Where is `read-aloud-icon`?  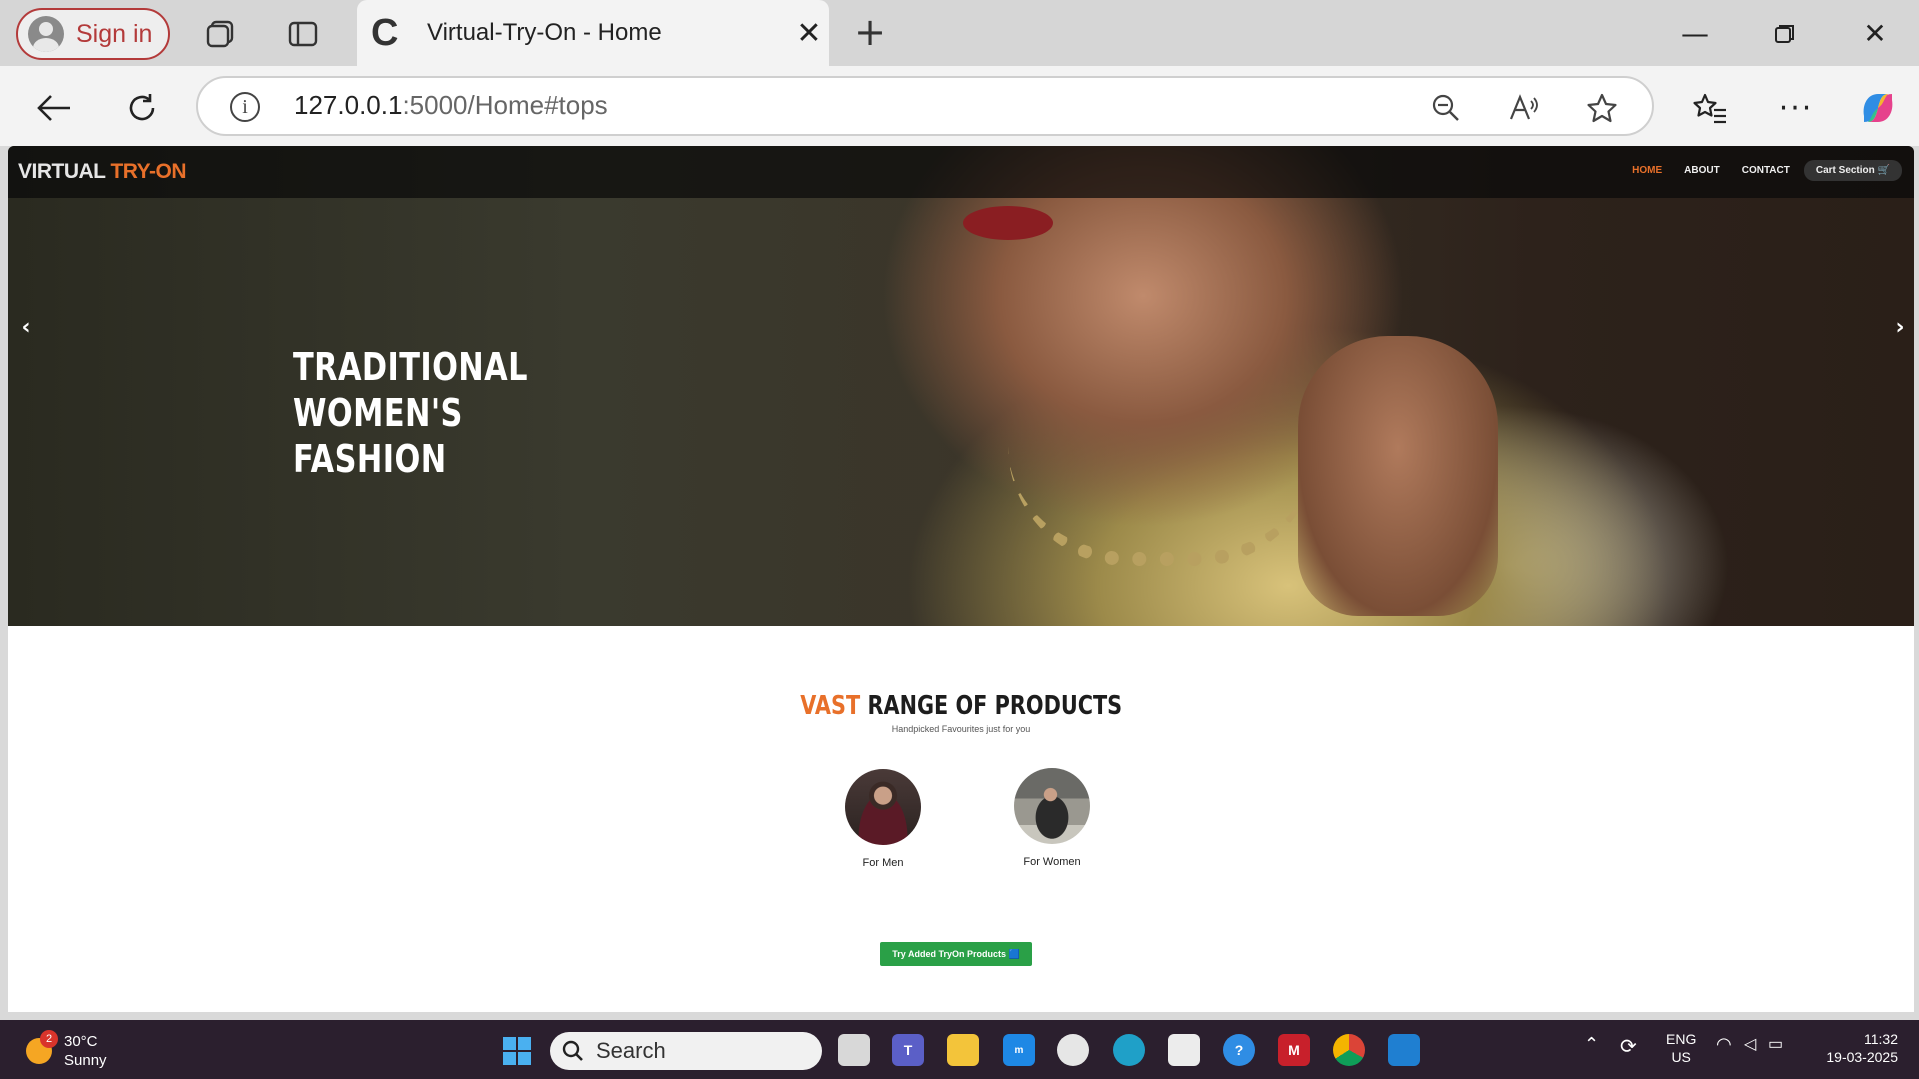 read-aloud-icon is located at coordinates (1524, 108).